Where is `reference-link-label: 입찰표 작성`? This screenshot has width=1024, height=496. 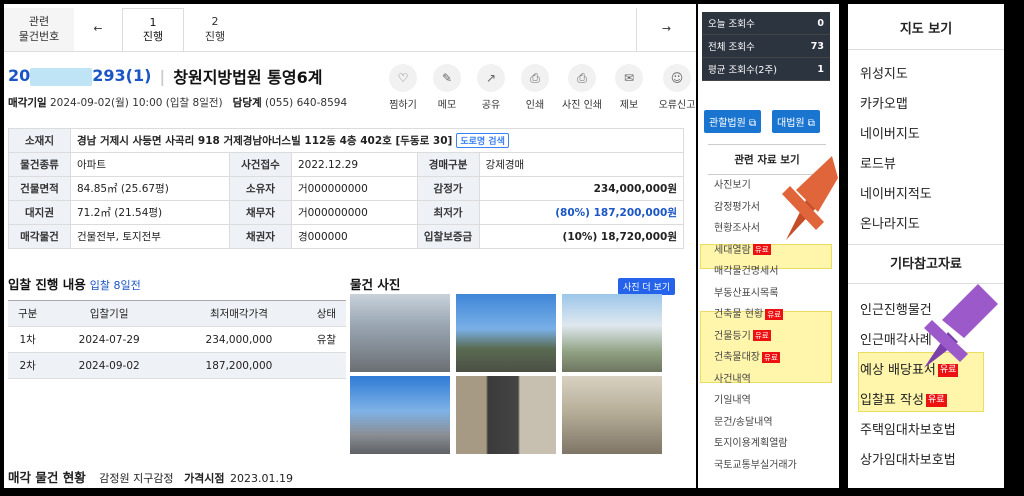 reference-link-label: 입찰표 작성 is located at coordinates (892, 400).